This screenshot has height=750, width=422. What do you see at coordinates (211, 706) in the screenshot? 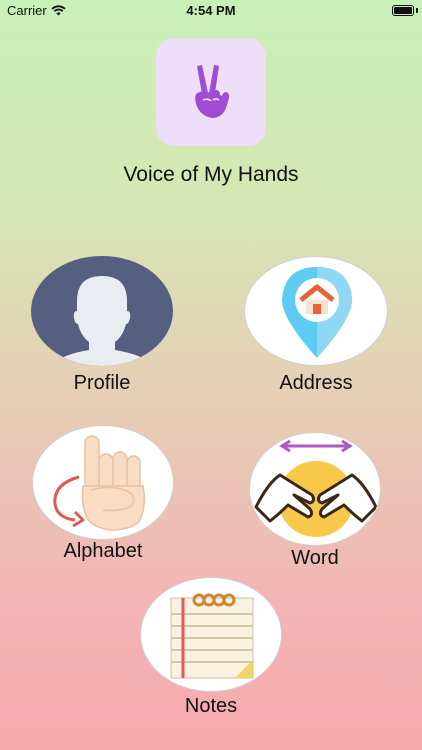
I see `notes-label: Notes` at bounding box center [211, 706].